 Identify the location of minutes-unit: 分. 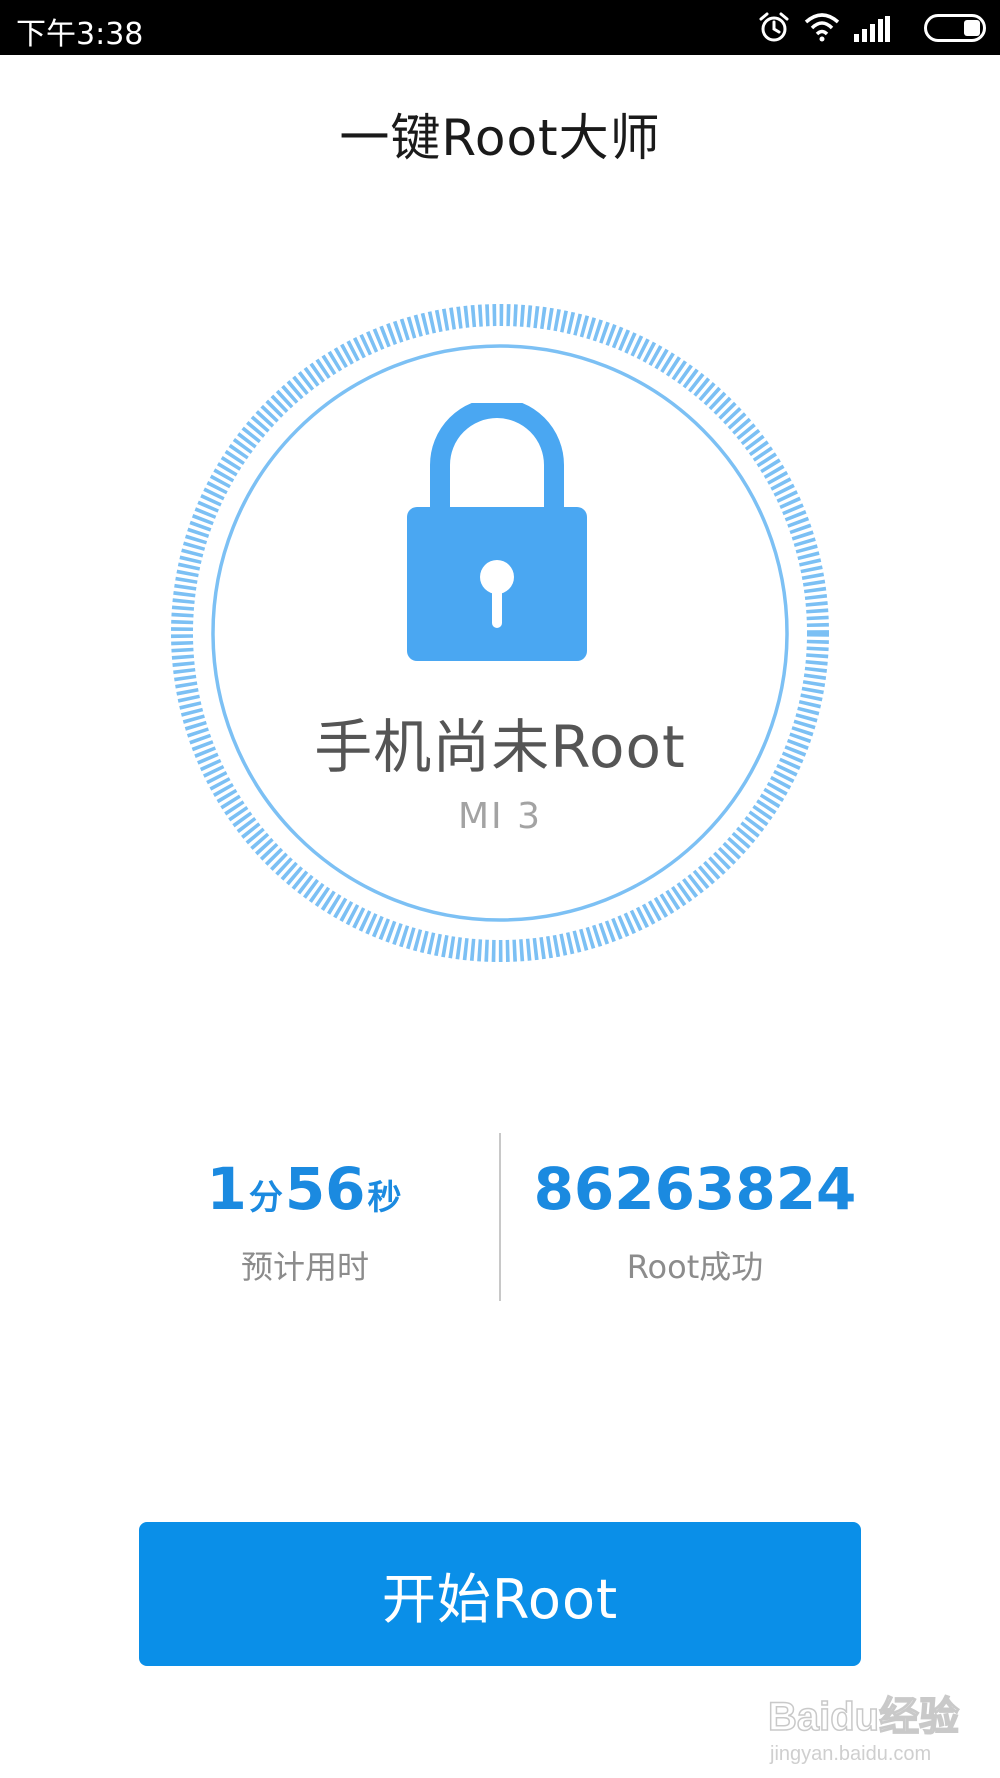
(265, 1198).